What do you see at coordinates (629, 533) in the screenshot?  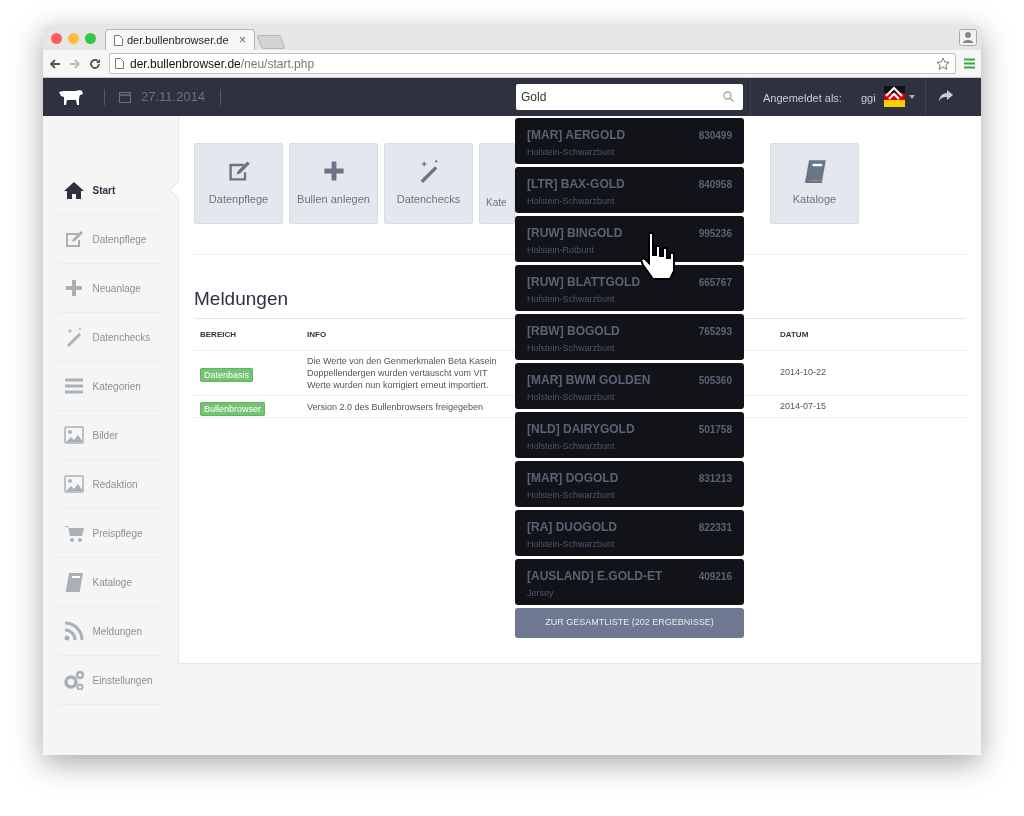 I see `search-result-item: [RA] DUOGOLD 822331 Holstein-Schwarzbunt` at bounding box center [629, 533].